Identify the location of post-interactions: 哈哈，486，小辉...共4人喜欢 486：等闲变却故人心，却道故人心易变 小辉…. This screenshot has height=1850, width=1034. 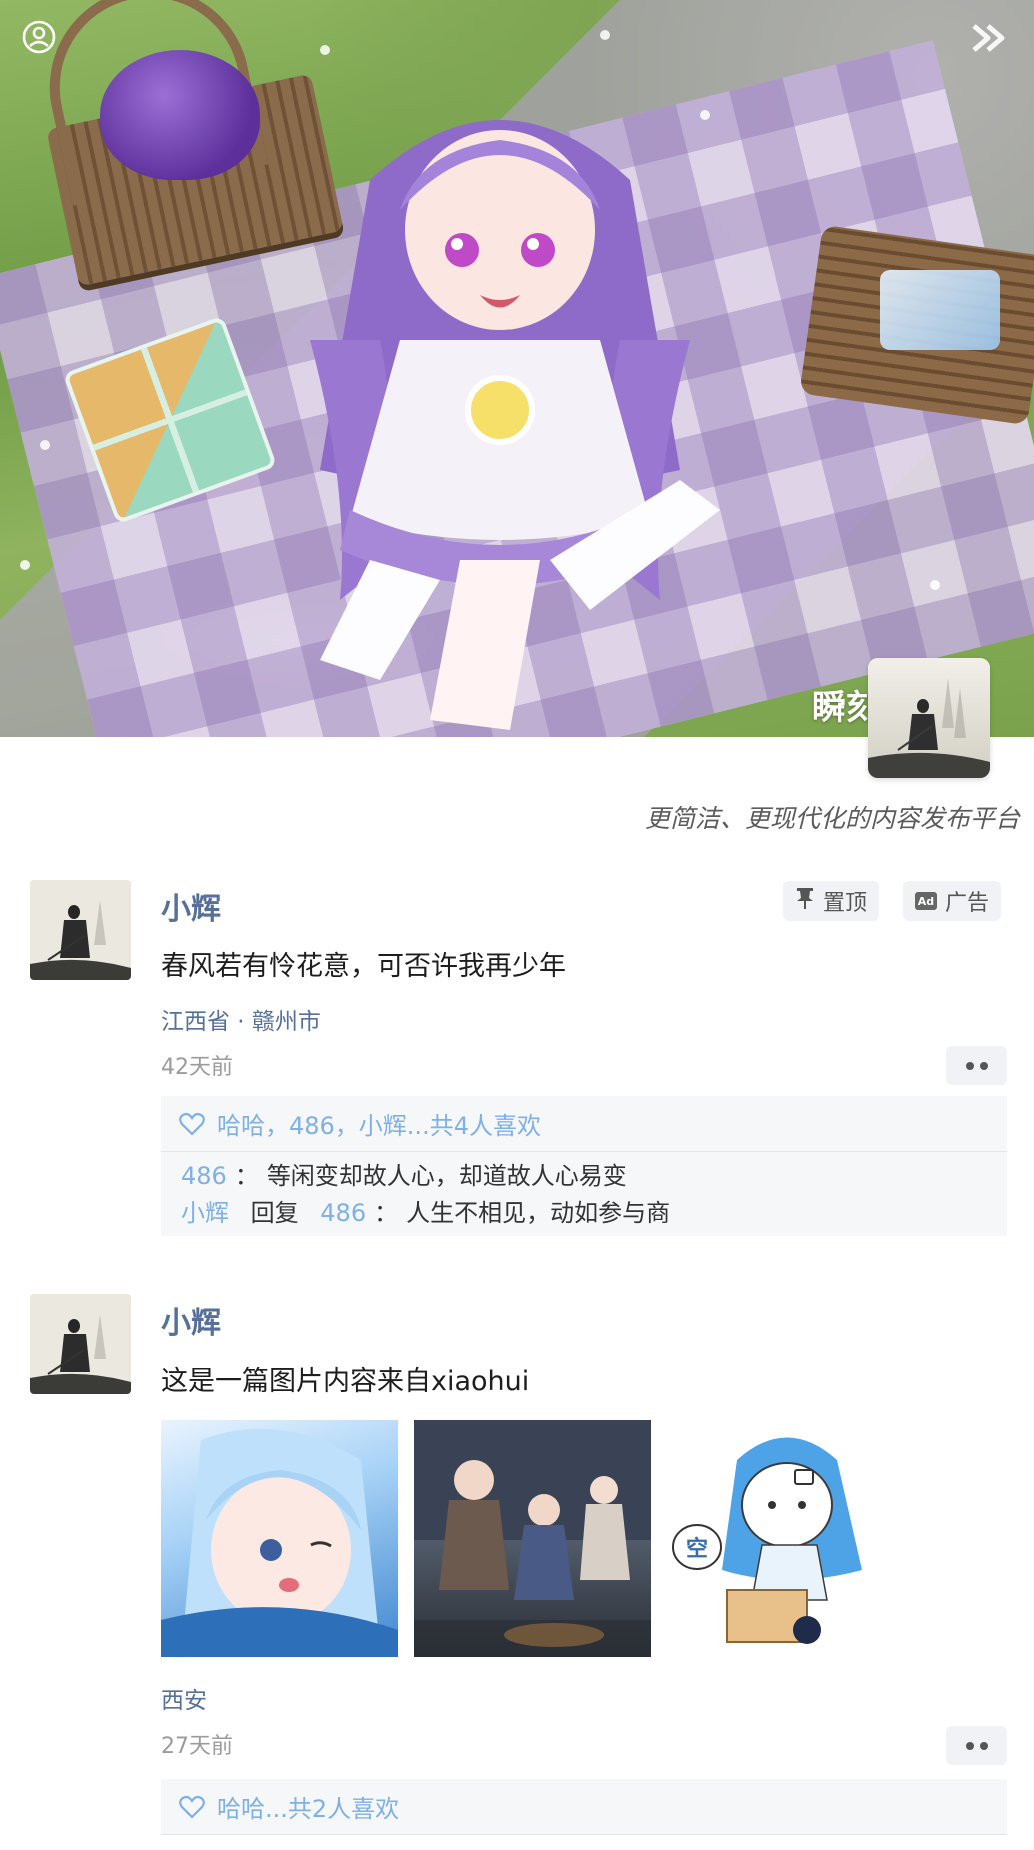
(584, 1166).